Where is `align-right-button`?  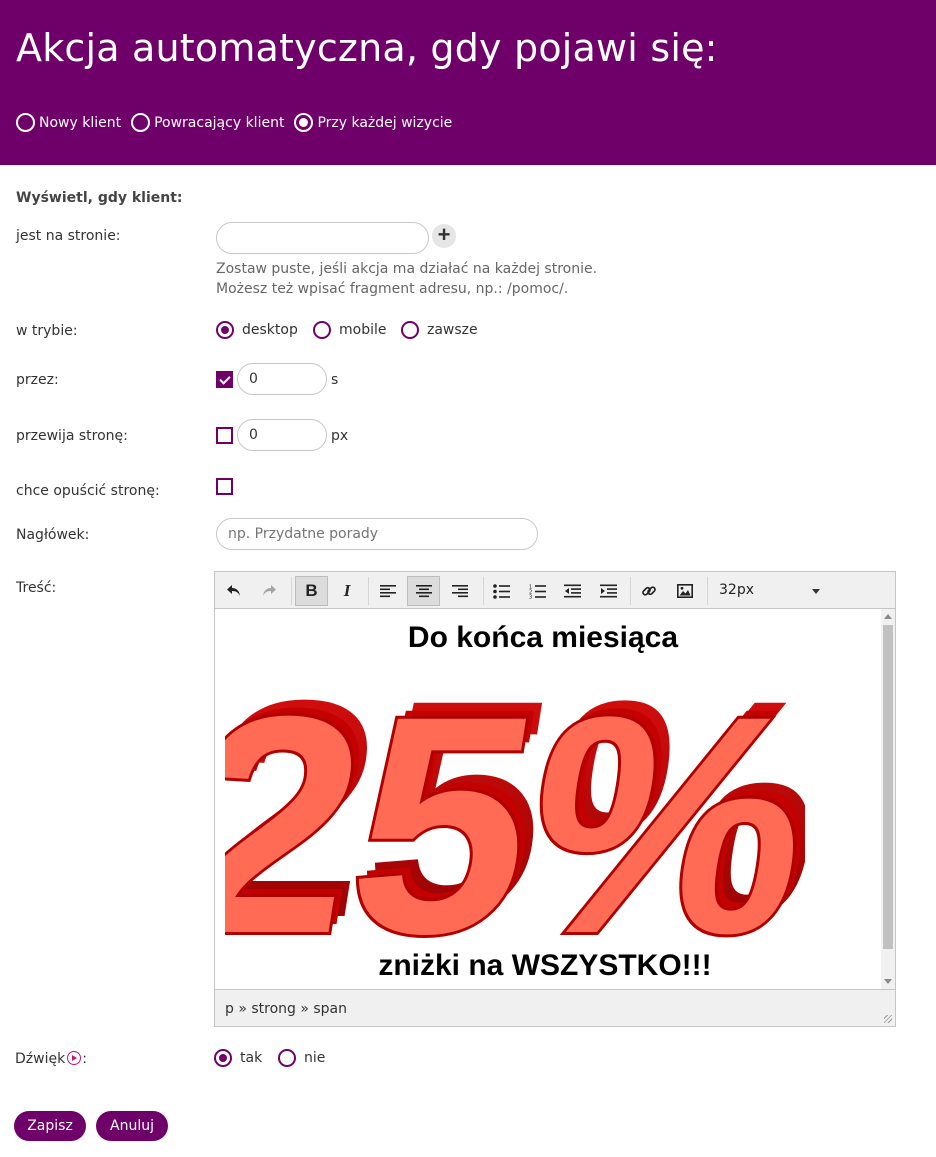
align-right-button is located at coordinates (460, 591).